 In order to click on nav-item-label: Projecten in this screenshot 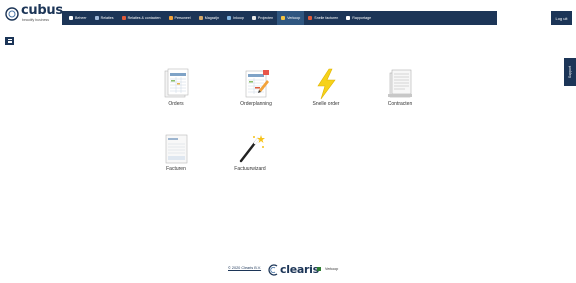, I will do `click(265, 18)`.